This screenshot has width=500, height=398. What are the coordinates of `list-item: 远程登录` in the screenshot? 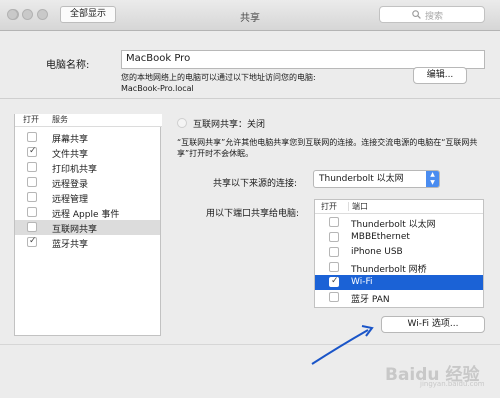 It's located at (87, 182).